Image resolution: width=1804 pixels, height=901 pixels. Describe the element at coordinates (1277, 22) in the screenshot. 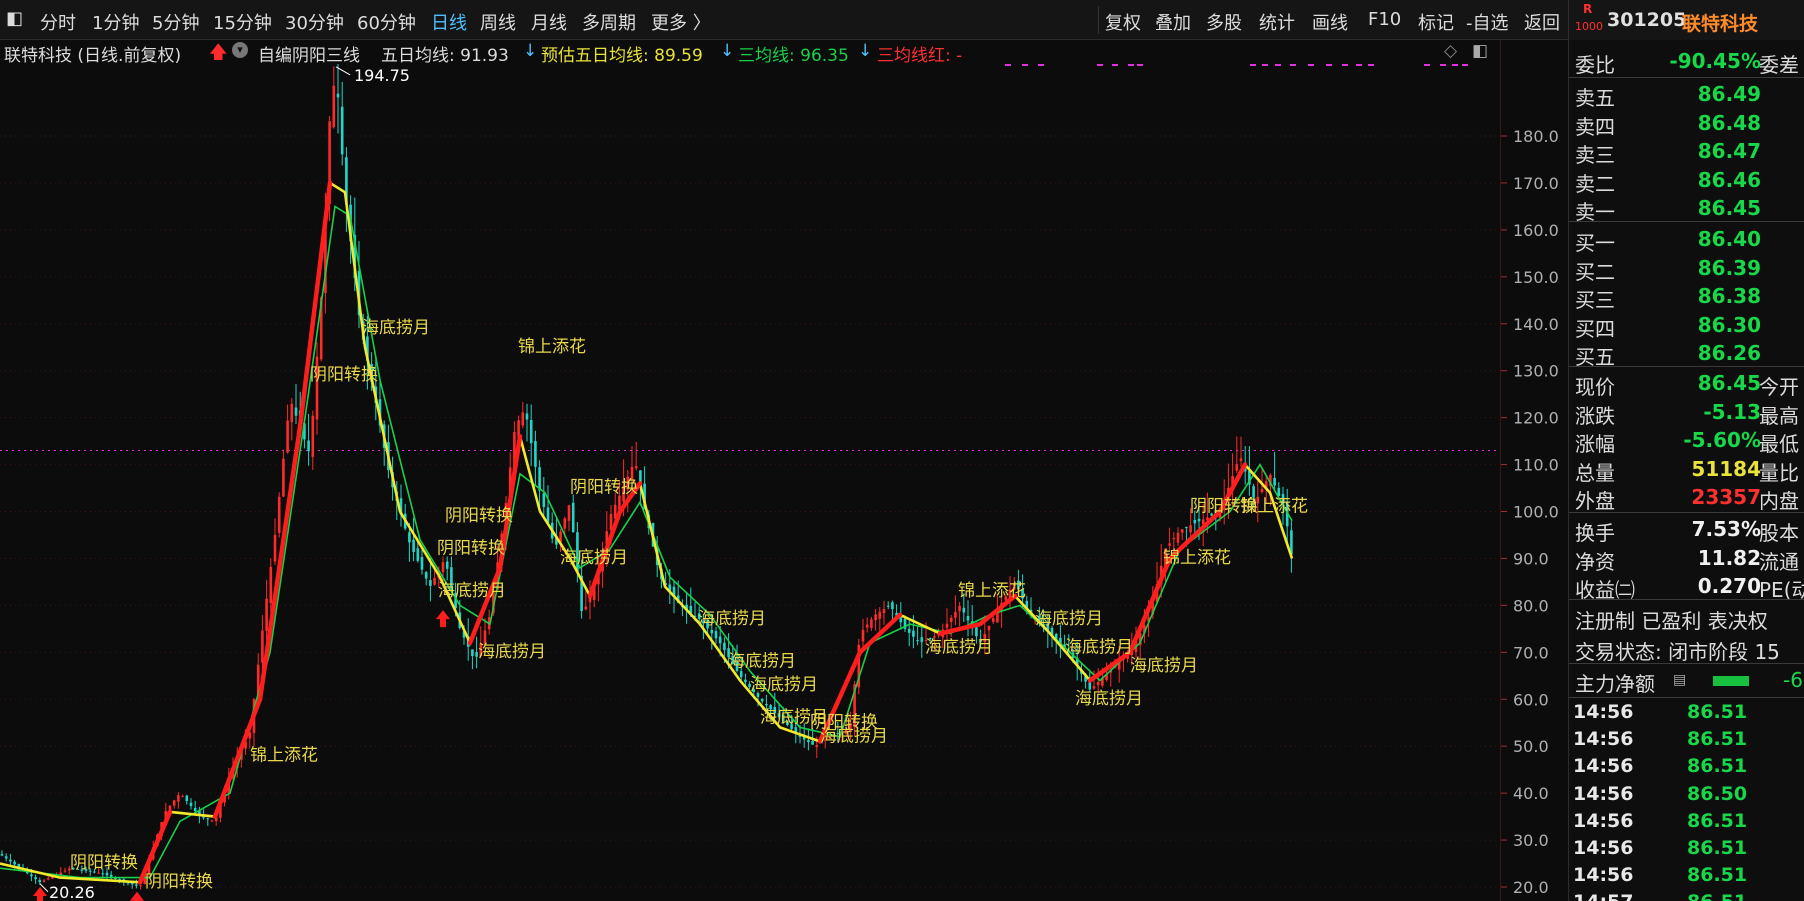

I see `statistics-button: 统计` at that location.